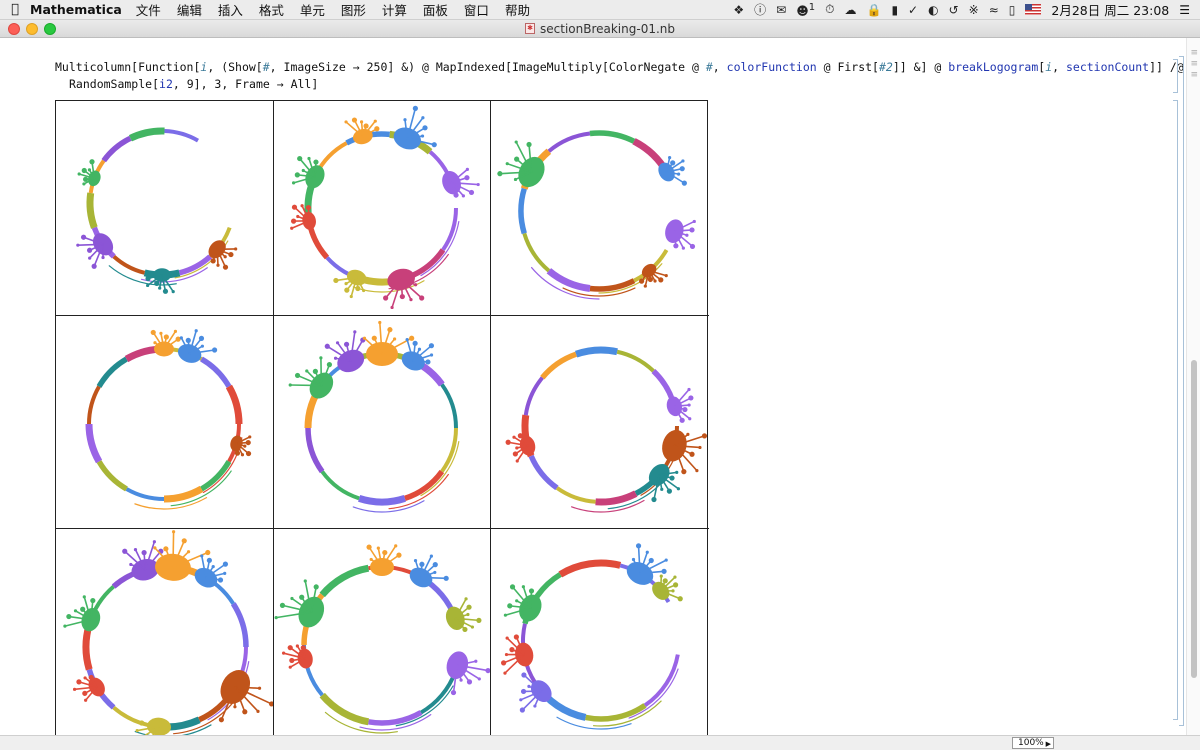  Describe the element at coordinates (738, 10) in the screenshot. I see `dropbox-icon: ❖` at that location.